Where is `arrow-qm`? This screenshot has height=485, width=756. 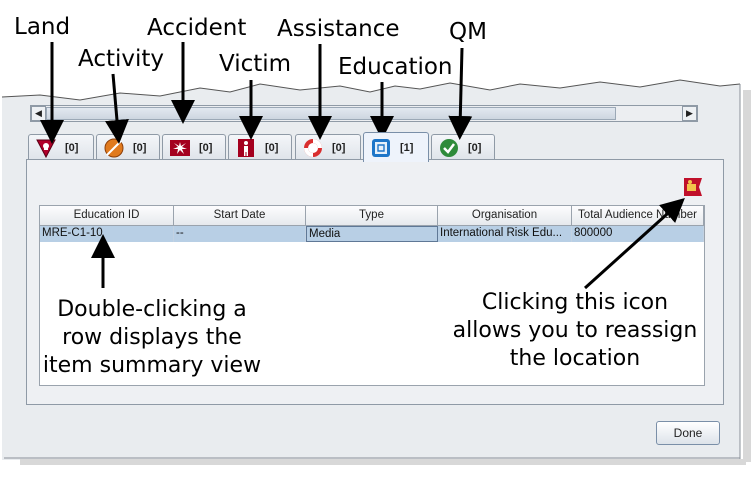 arrow-qm is located at coordinates (460, 93).